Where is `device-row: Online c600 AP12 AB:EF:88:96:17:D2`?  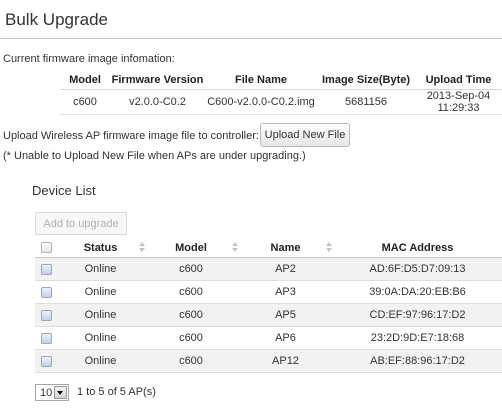 device-row: Online c600 AP12 AB:EF:88:96:17:D2 is located at coordinates (268, 361).